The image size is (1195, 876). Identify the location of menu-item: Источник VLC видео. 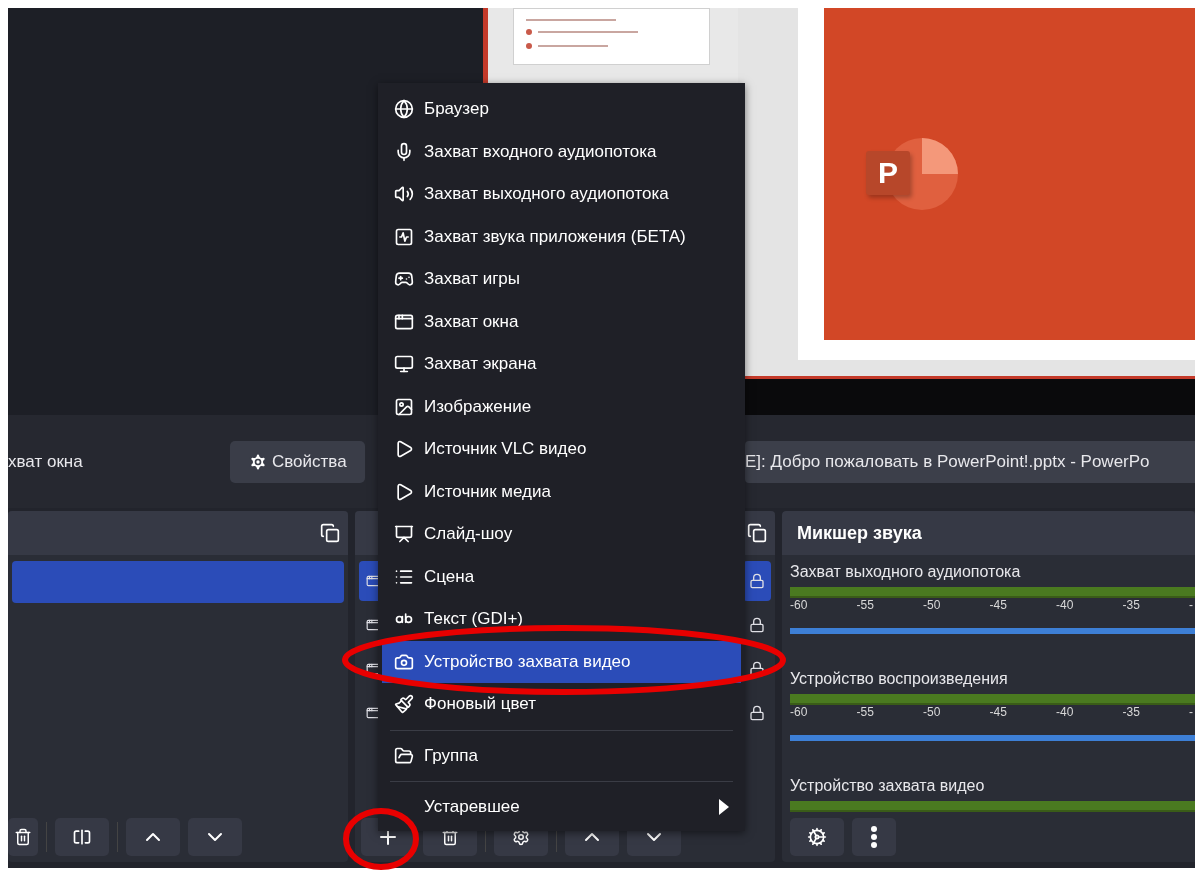
(561, 449).